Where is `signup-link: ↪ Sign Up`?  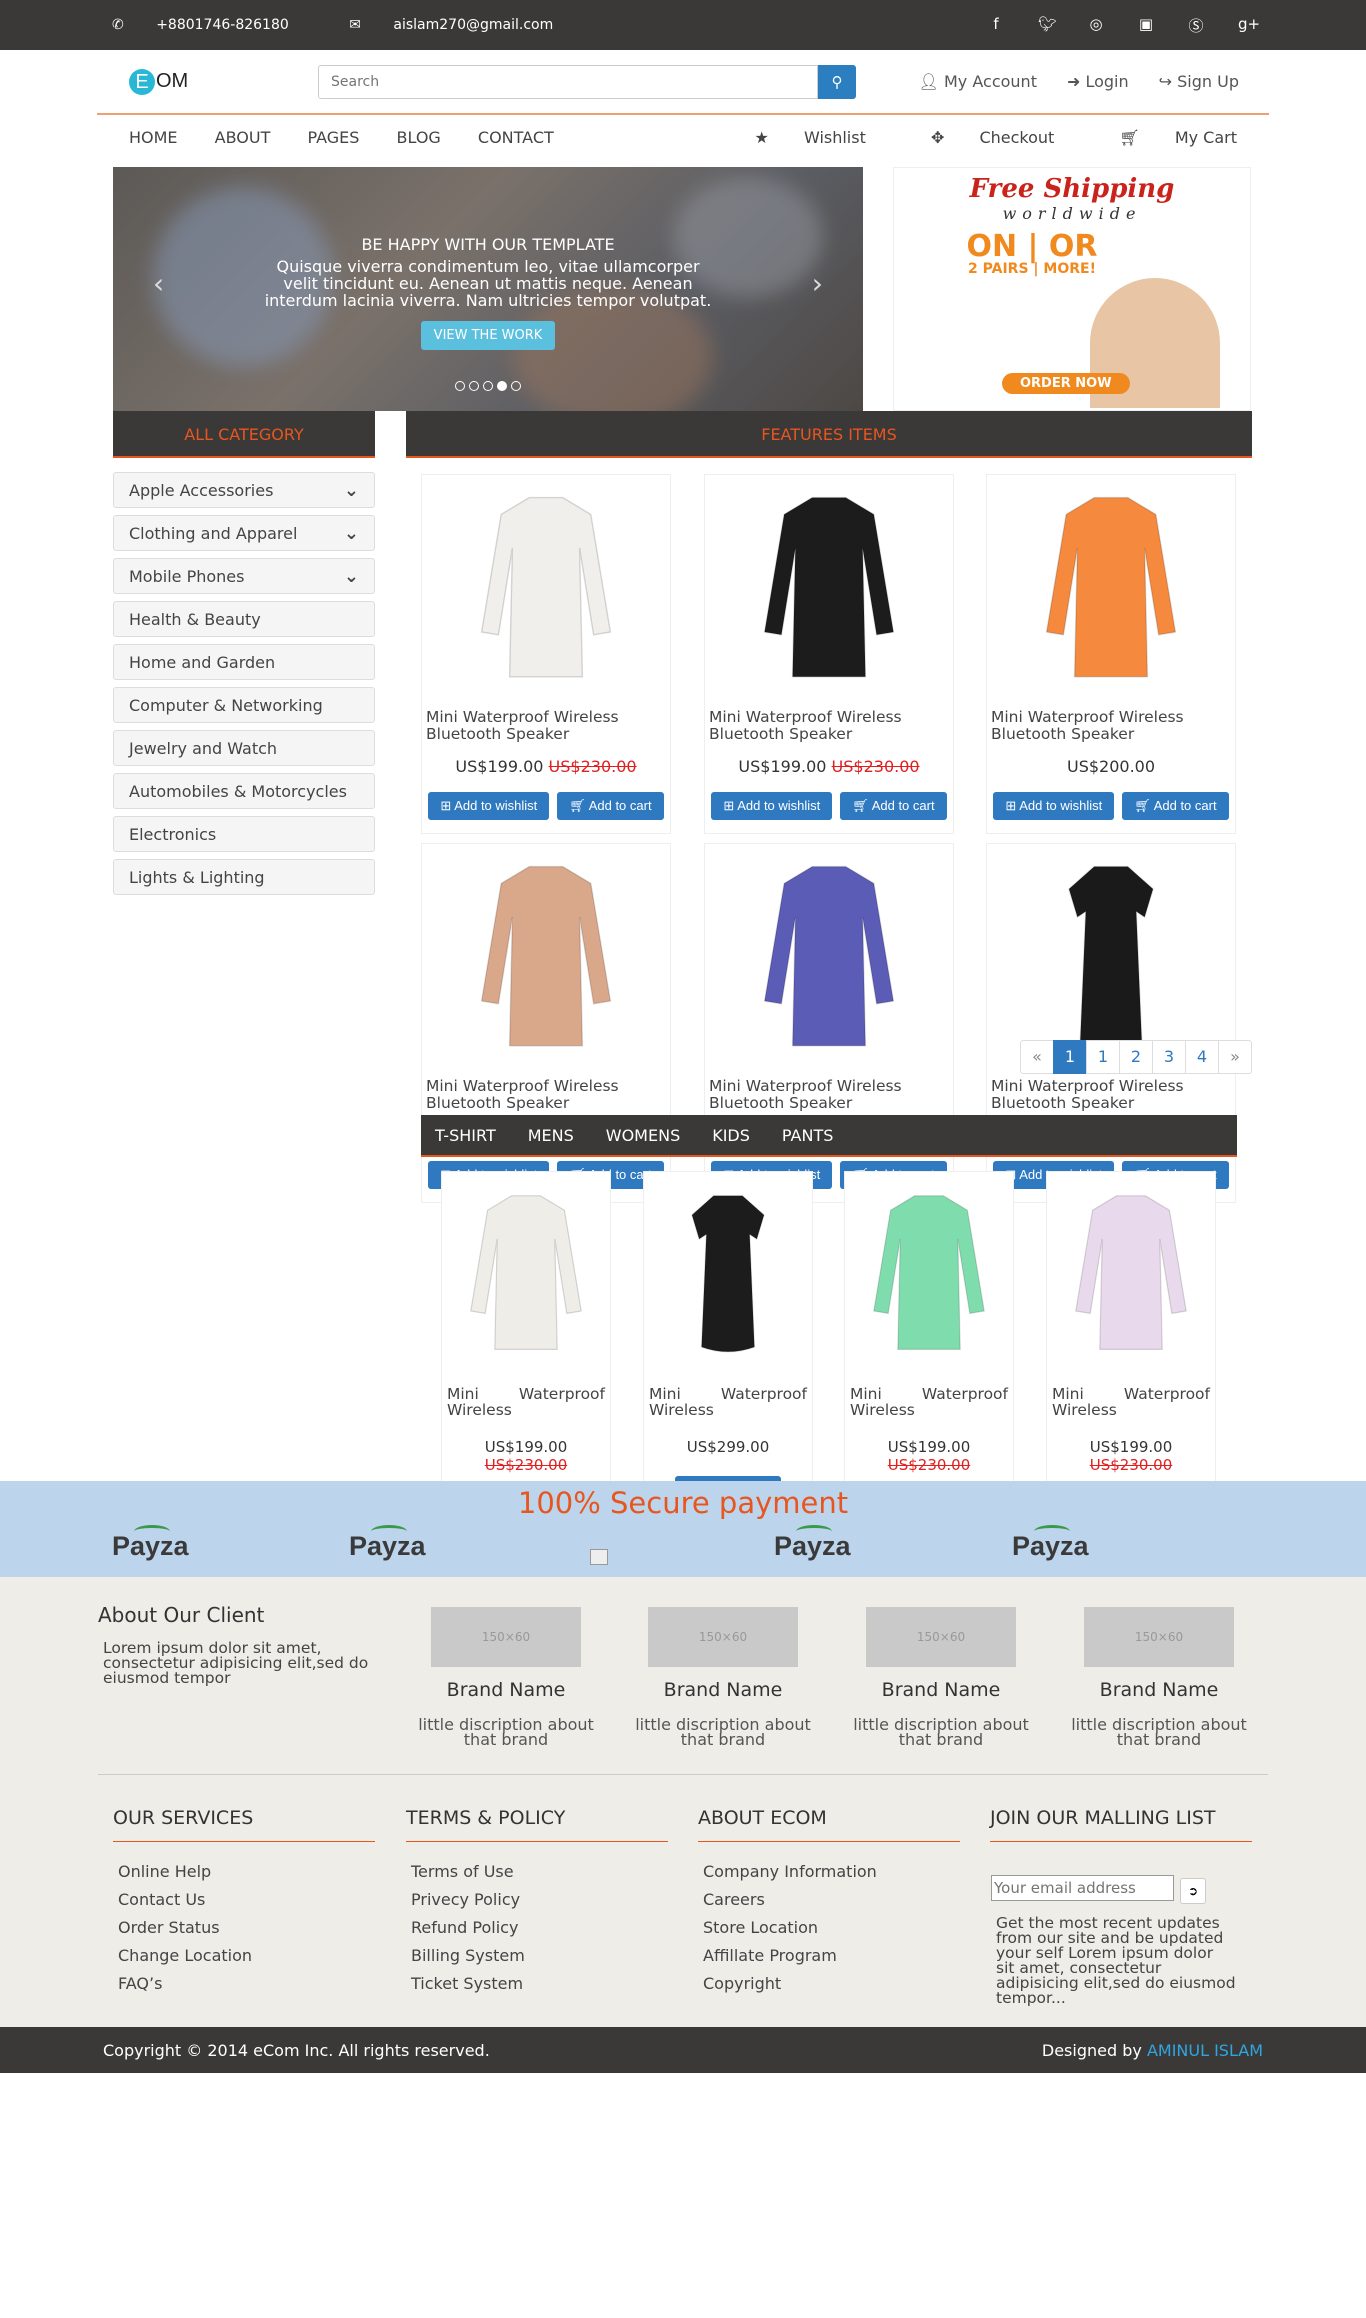 signup-link: ↪ Sign Up is located at coordinates (1199, 81).